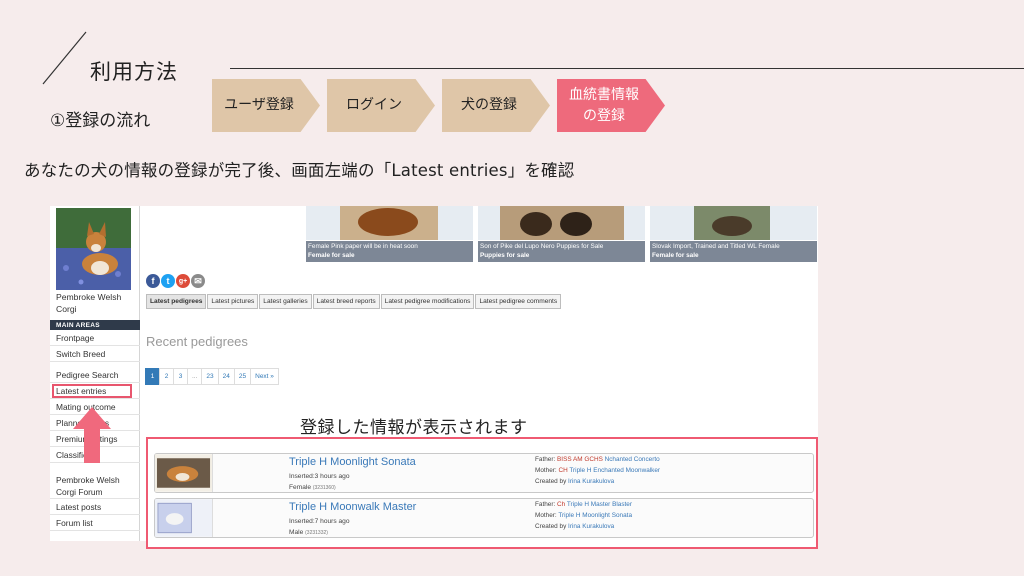 The image size is (1024, 576). I want to click on tab-latest-breed-reports: Latest breed reports, so click(346, 301).